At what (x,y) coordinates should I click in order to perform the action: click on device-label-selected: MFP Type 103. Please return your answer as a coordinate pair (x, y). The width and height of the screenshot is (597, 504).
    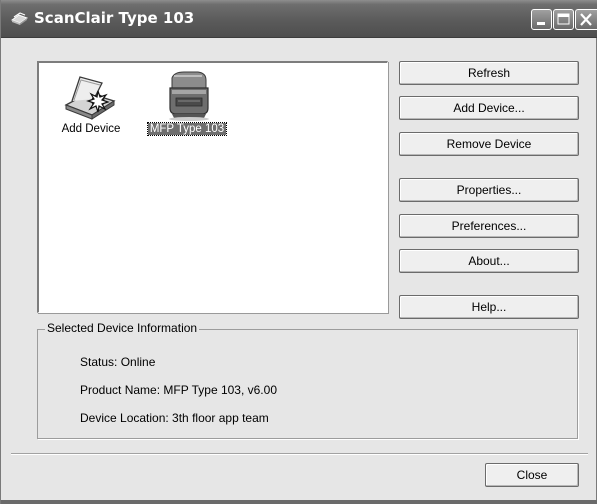
    Looking at the image, I should click on (187, 129).